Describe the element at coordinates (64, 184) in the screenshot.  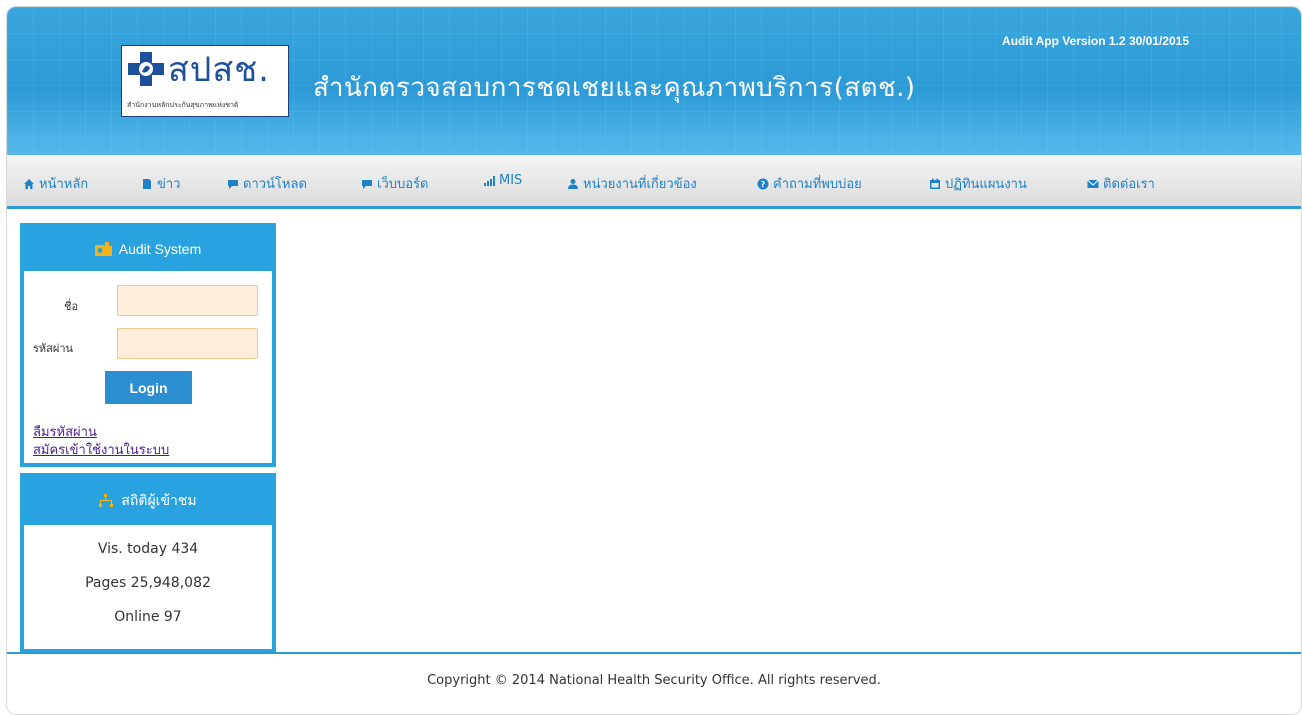
I see `nav-label-home: หน้าหลัก` at that location.